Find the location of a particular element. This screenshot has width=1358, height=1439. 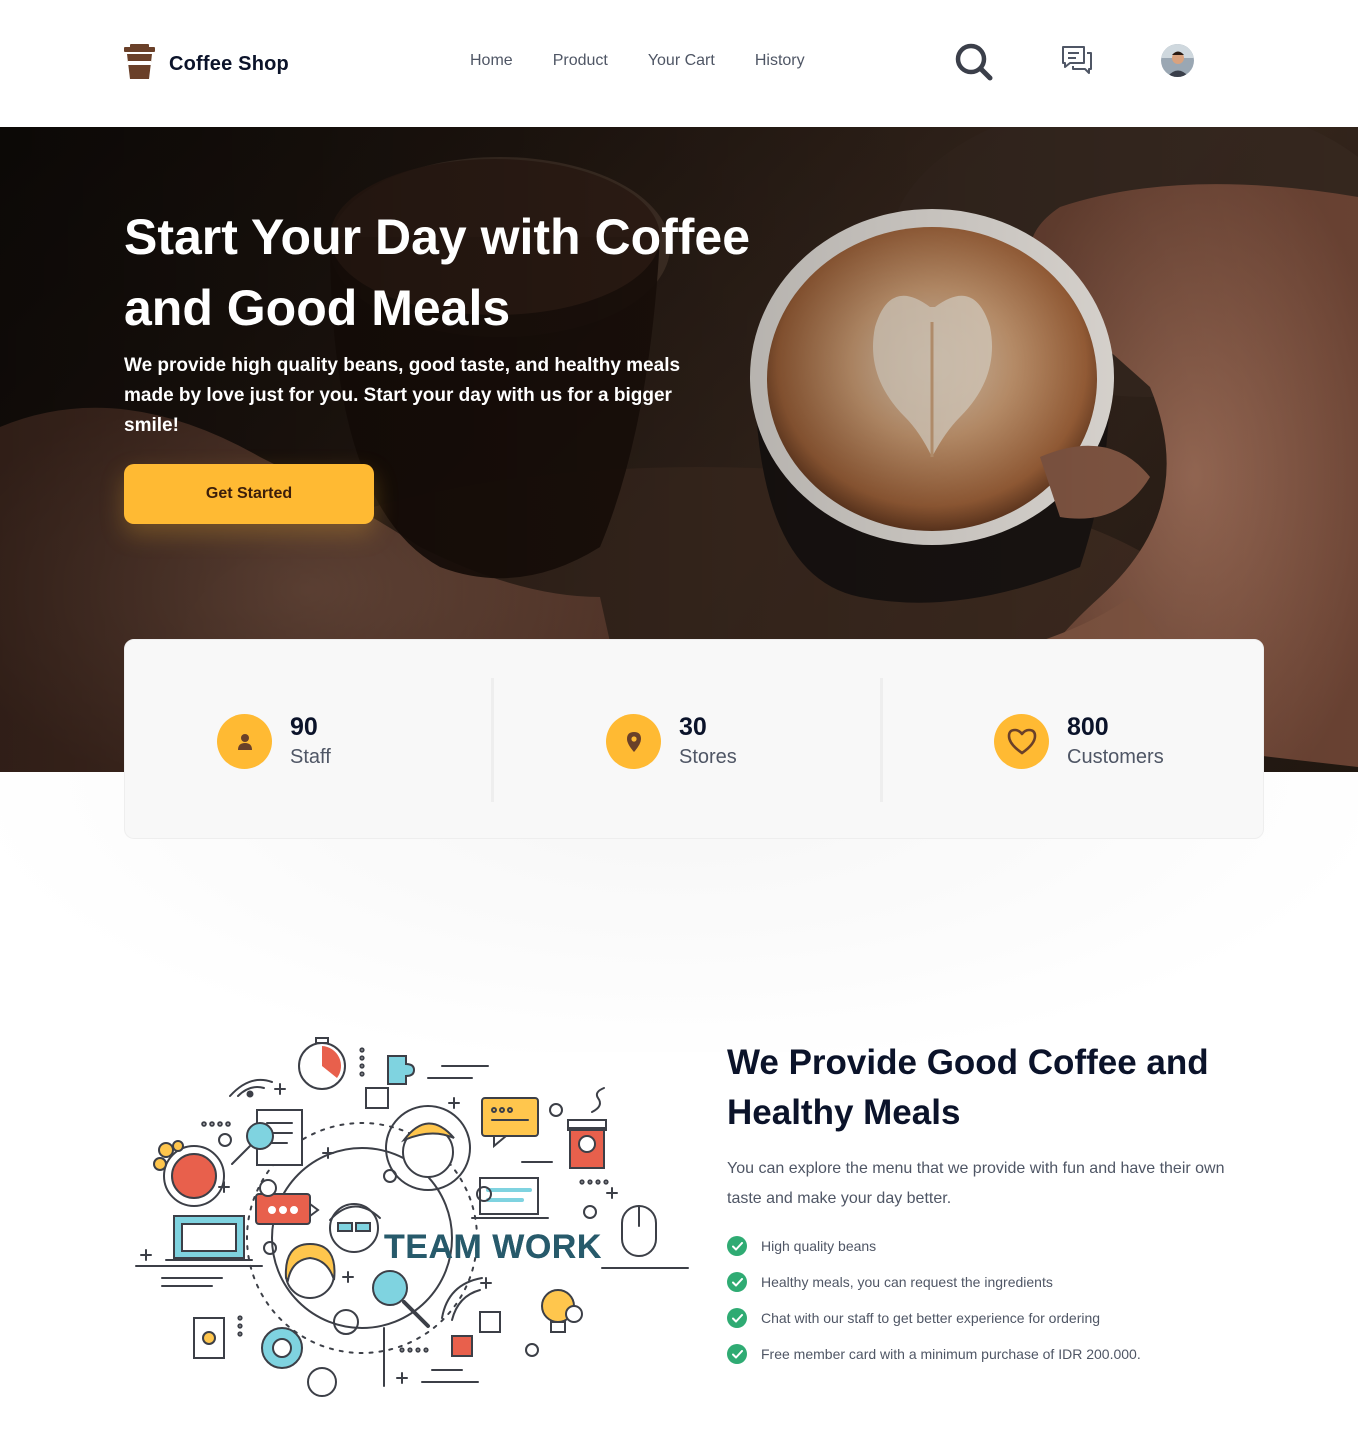

stat-label: Customers is located at coordinates (1115, 757).